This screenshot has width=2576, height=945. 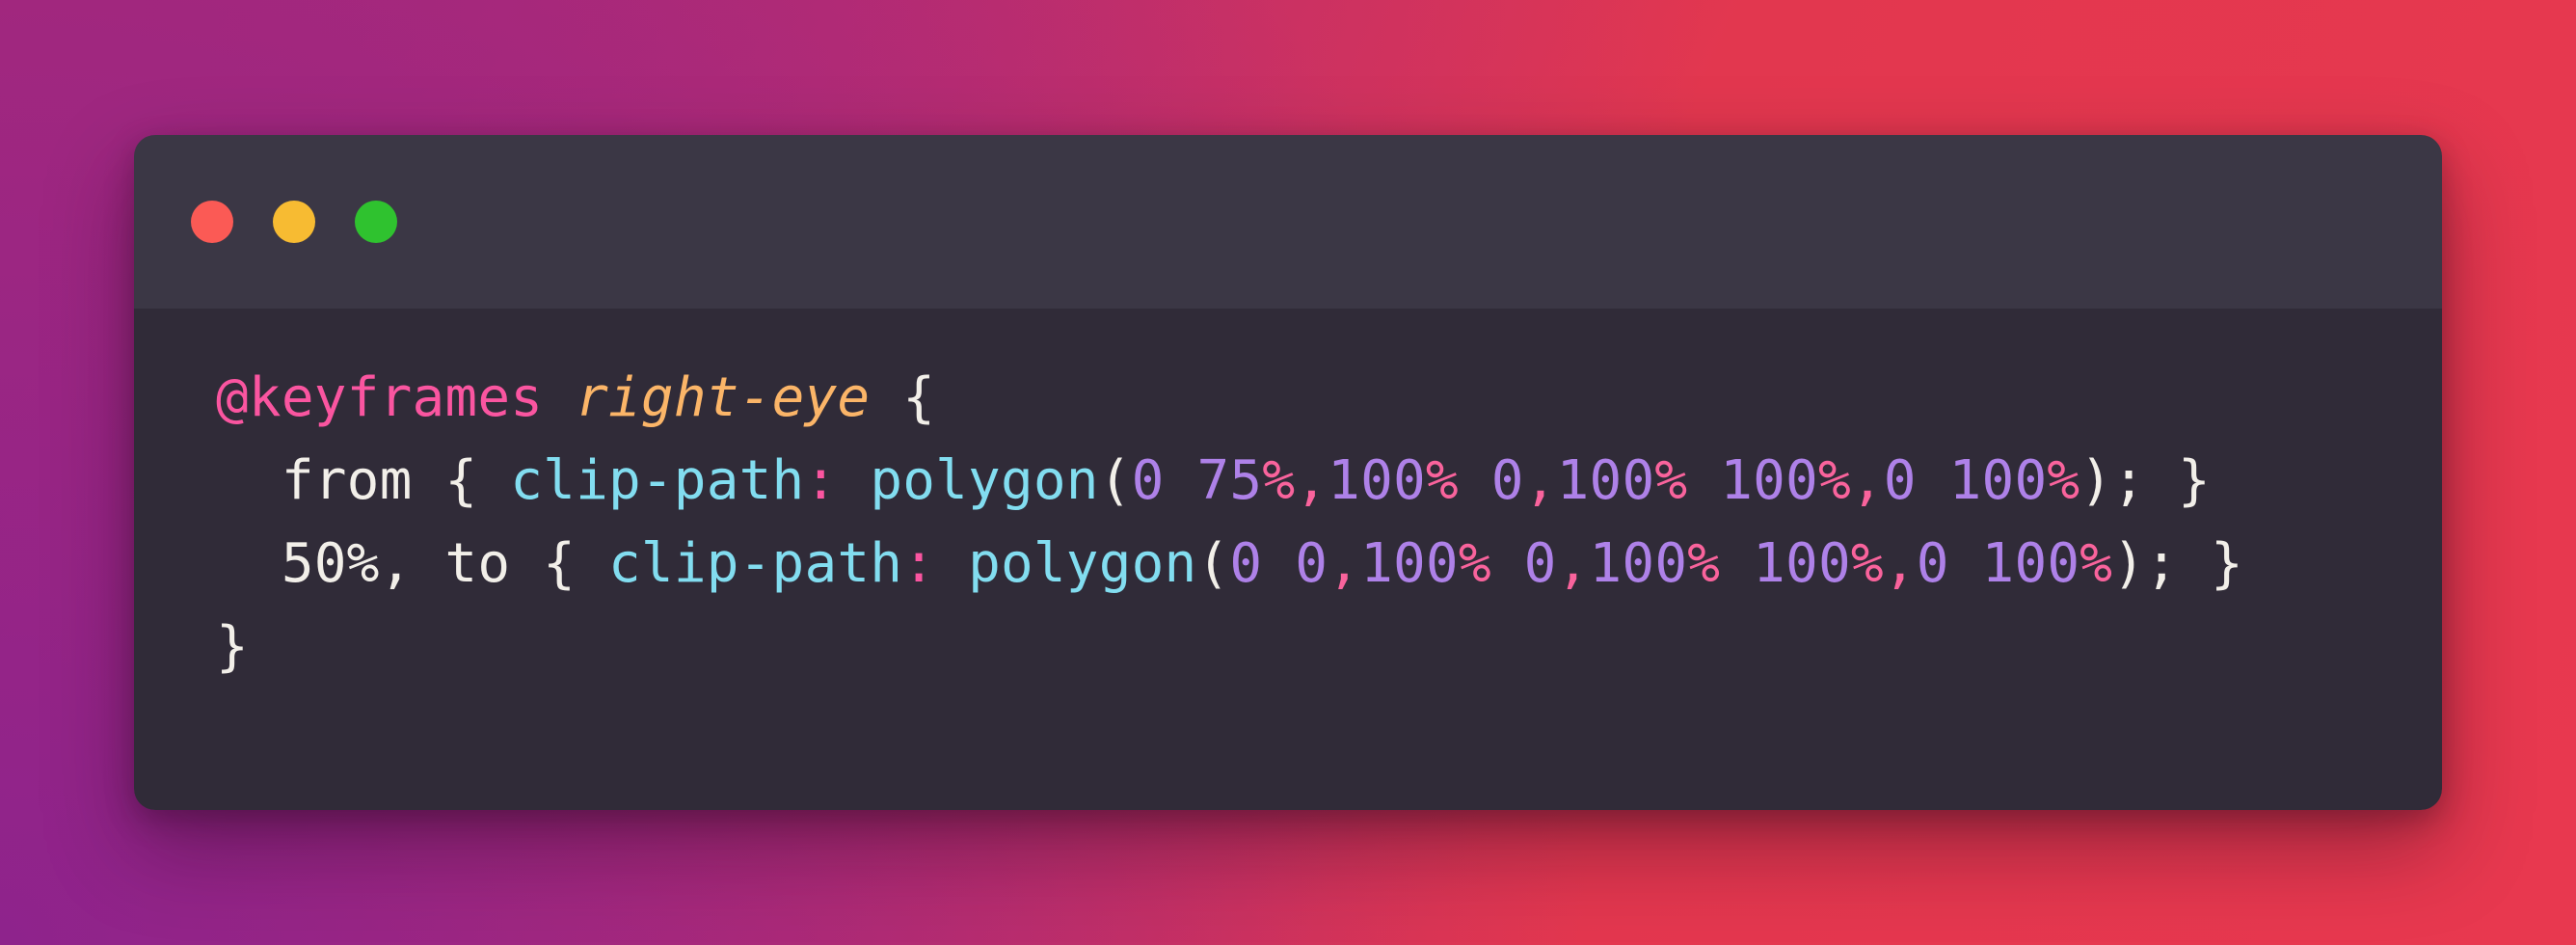 I want to click on code-token-plain: }, so click(x=233, y=646).